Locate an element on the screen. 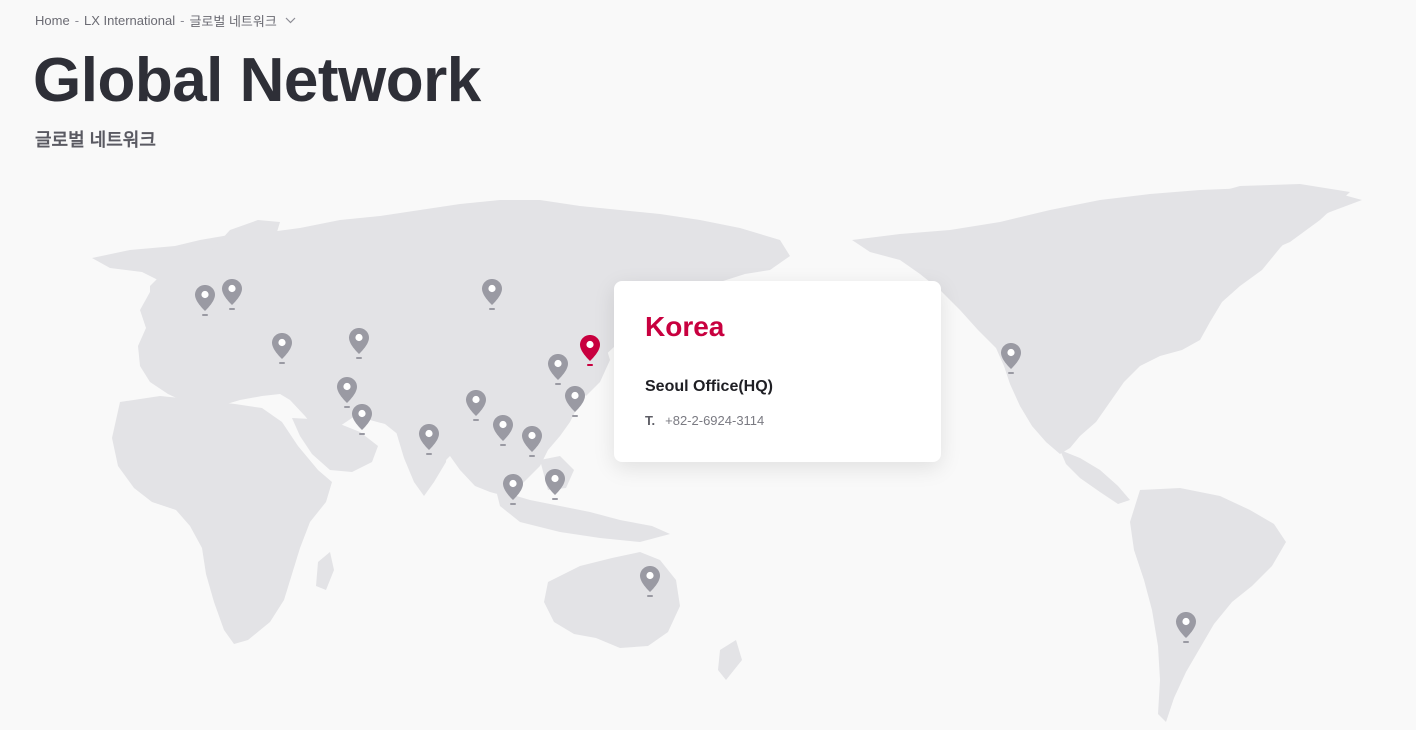 This screenshot has height=730, width=1416. map-pin-malaysia is located at coordinates (513, 490).